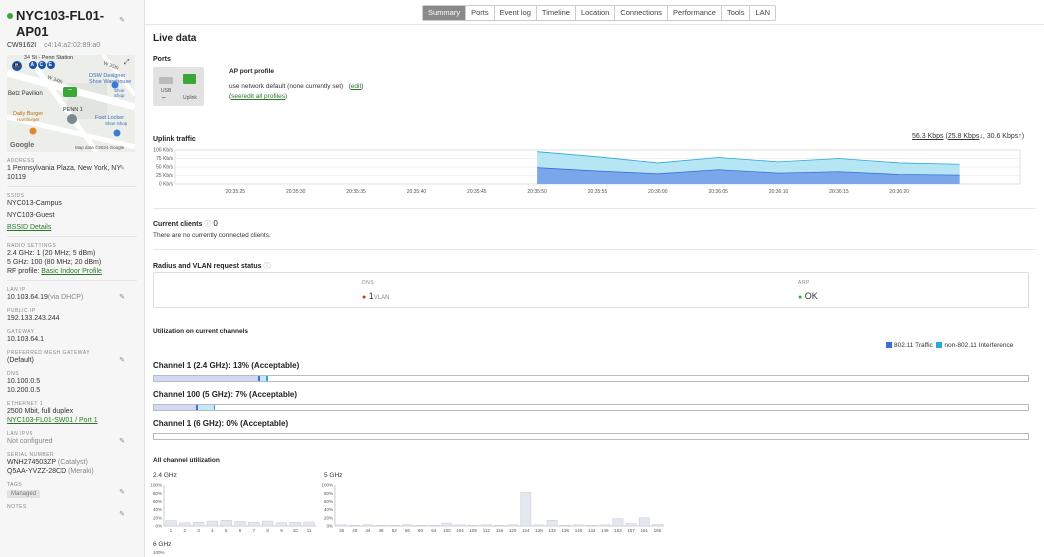  Describe the element at coordinates (296, 192) in the screenshot. I see `traffic-xtick: 20:35:30` at that location.